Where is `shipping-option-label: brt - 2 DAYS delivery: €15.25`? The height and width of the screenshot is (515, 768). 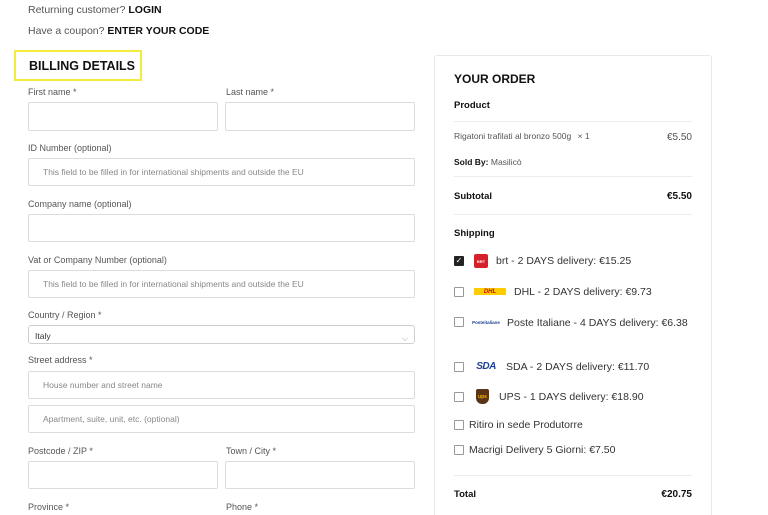 shipping-option-label: brt - 2 DAYS delivery: €15.25 is located at coordinates (564, 261).